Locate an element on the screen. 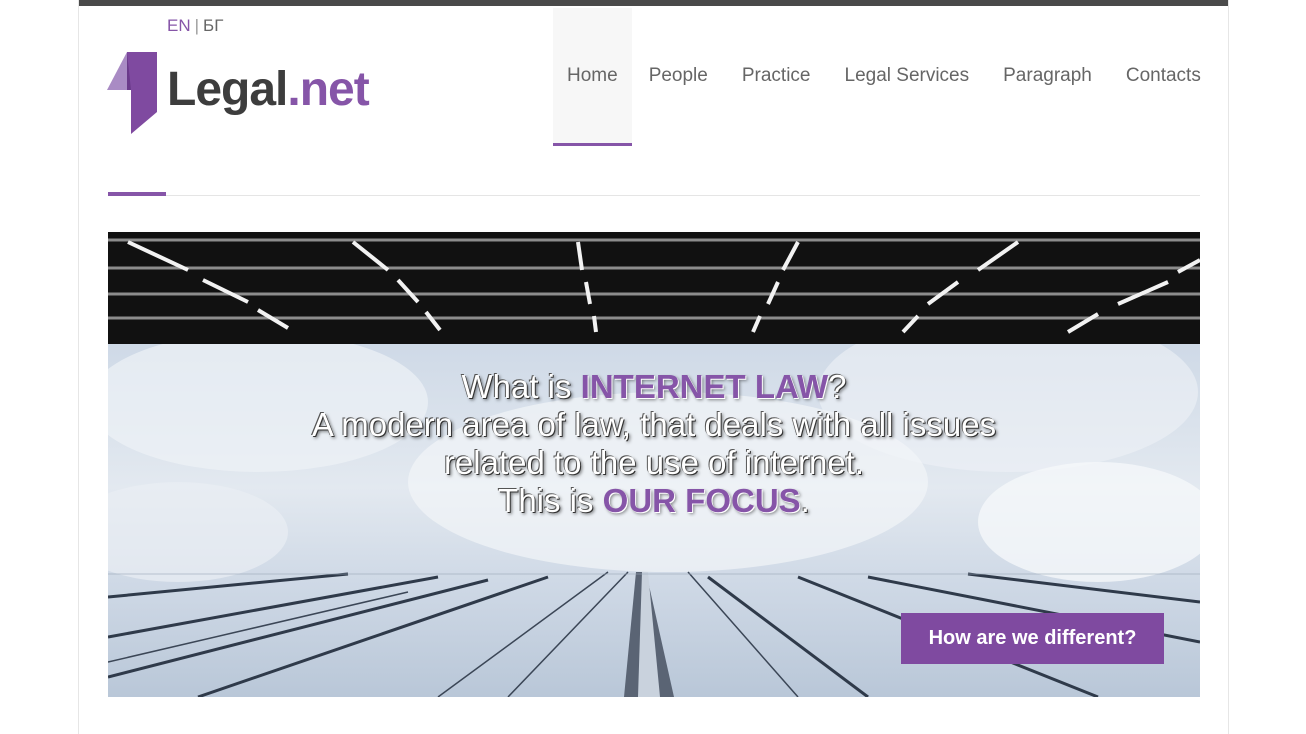 This screenshot has width=1306, height=734. nav-item-home: Home is located at coordinates (592, 77).